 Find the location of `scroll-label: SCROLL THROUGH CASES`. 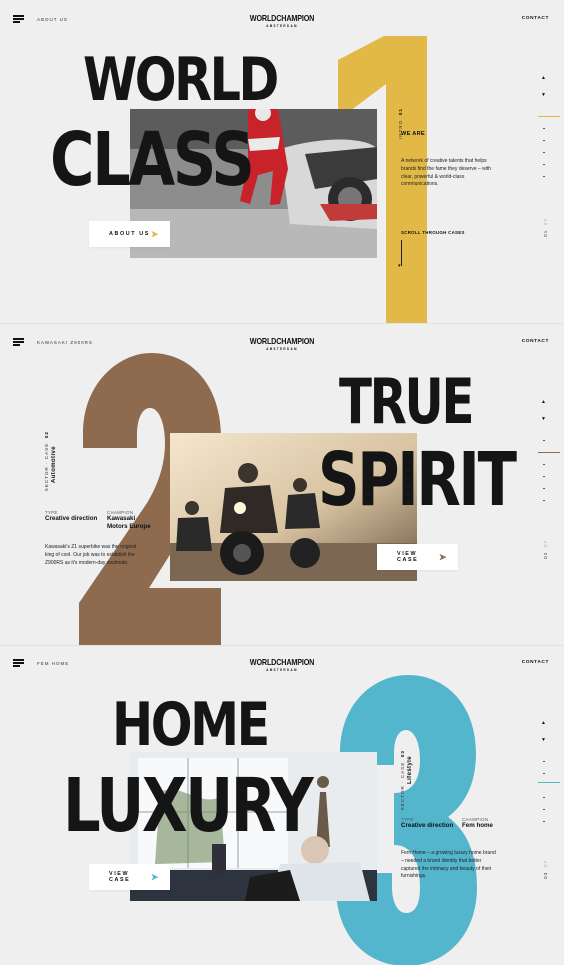

scroll-label: SCROLL THROUGH CASES is located at coordinates (433, 232).